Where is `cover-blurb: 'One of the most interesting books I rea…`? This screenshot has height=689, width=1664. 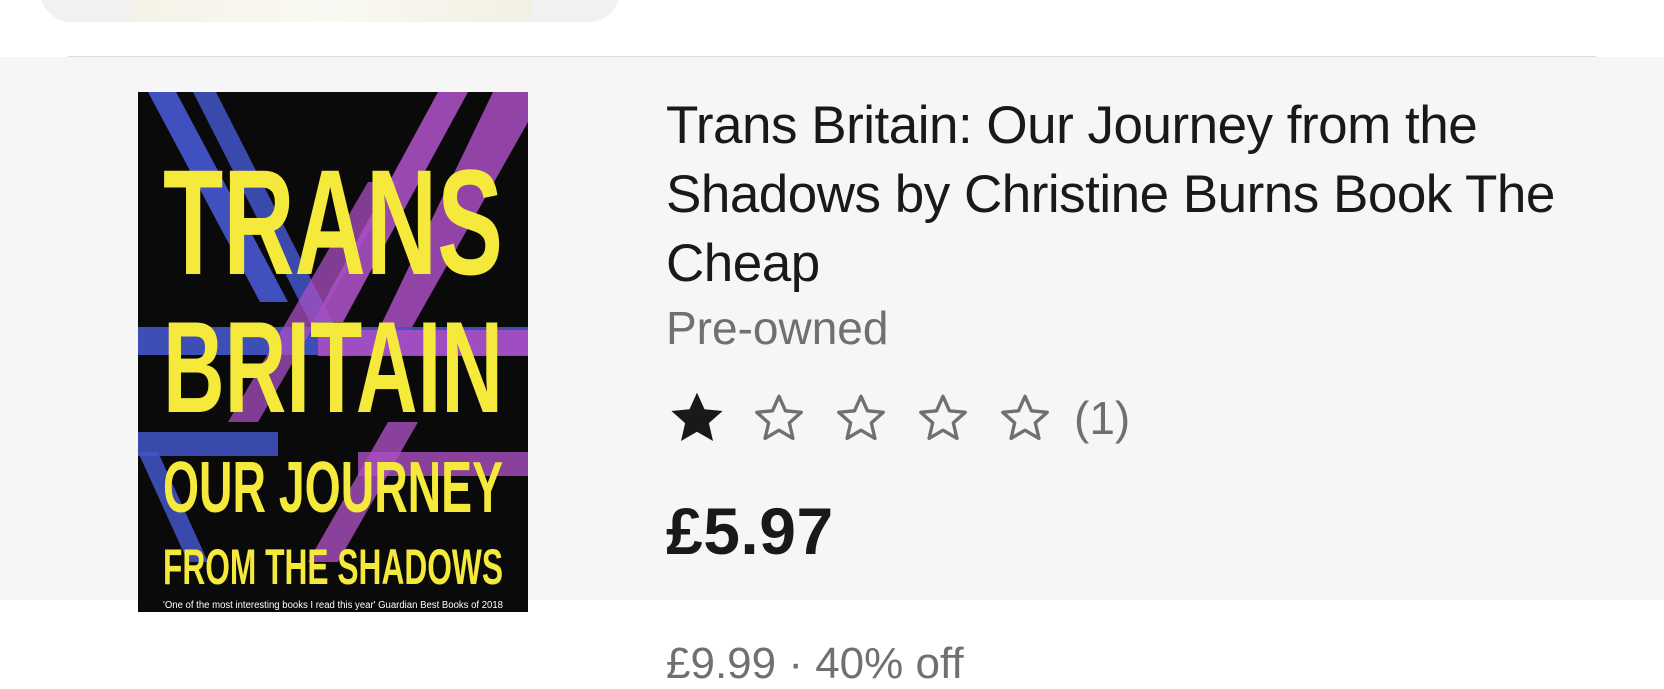
cover-blurb: 'One of the most interesting books I rea… is located at coordinates (333, 605).